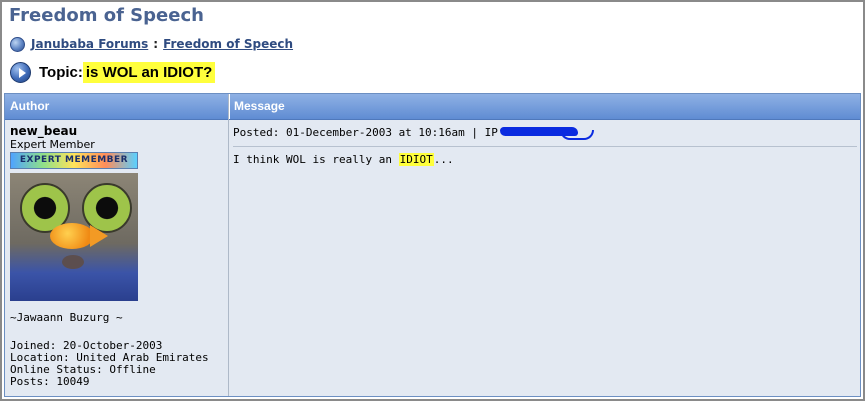 Image resolution: width=865 pixels, height=401 pixels. Describe the element at coordinates (52, 144) in the screenshot. I see `author-rank: Expert Member` at that location.